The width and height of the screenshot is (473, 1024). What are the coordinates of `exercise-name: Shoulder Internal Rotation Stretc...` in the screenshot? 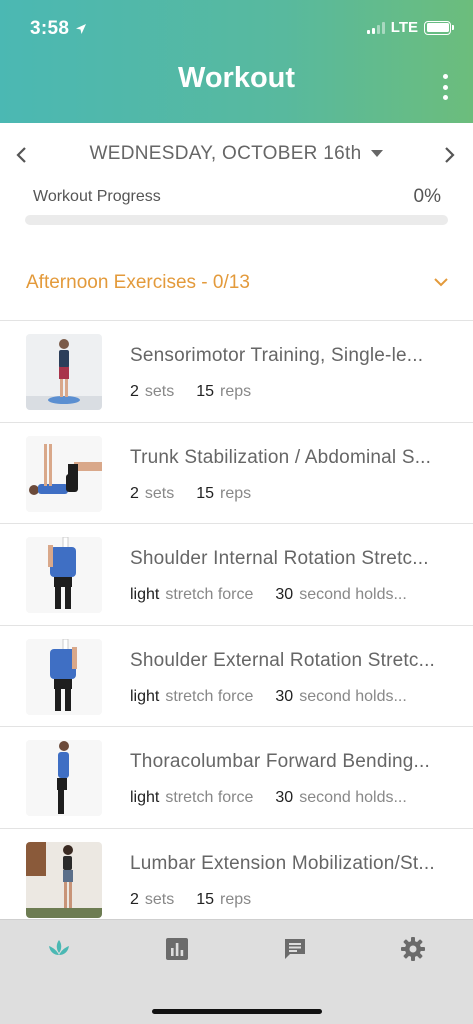 It's located at (279, 558).